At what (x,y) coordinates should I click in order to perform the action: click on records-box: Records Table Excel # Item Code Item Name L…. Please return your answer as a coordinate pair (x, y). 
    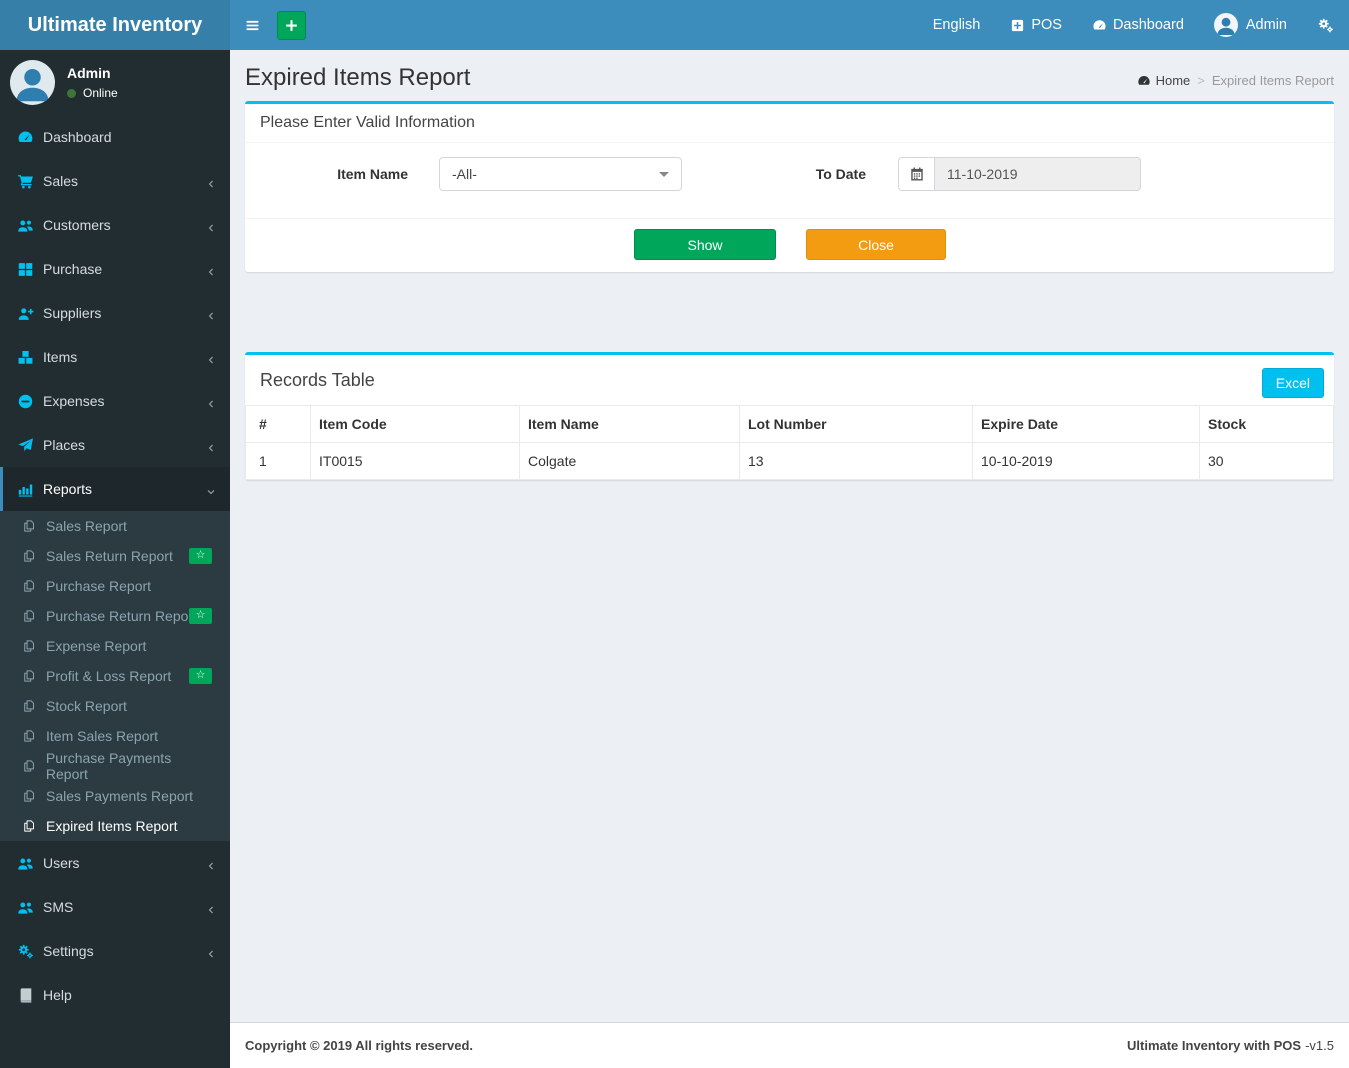
    Looking at the image, I should click on (789, 416).